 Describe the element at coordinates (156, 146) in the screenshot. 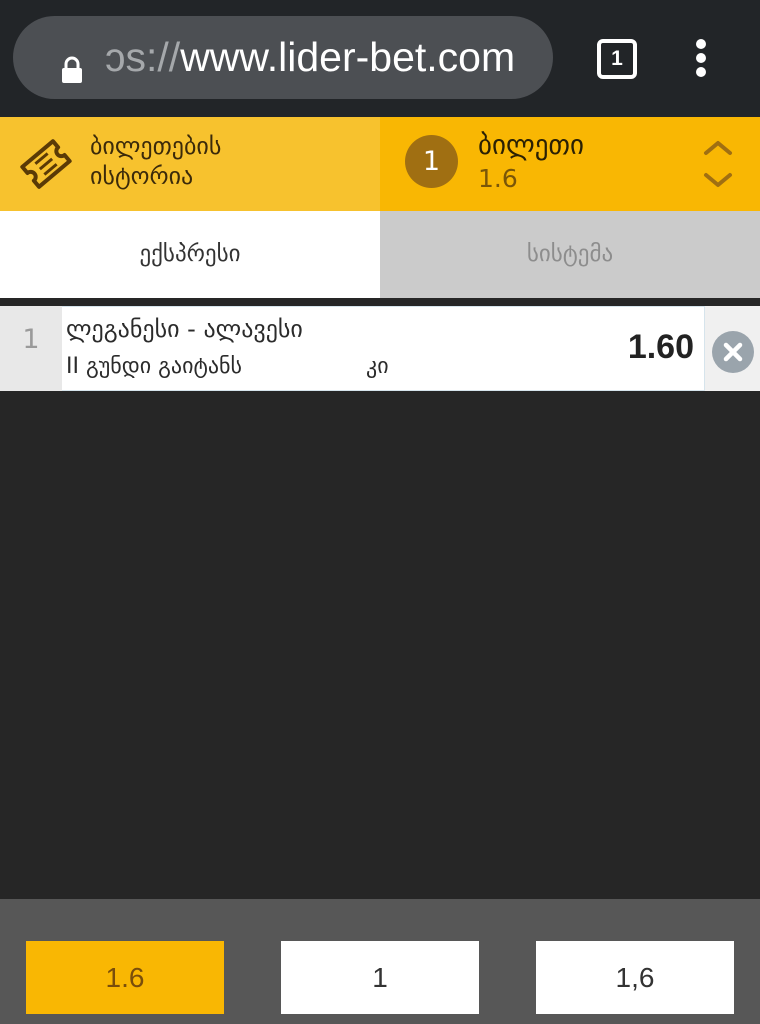

I see `ticket-history-label-line1: ბილეთების` at that location.